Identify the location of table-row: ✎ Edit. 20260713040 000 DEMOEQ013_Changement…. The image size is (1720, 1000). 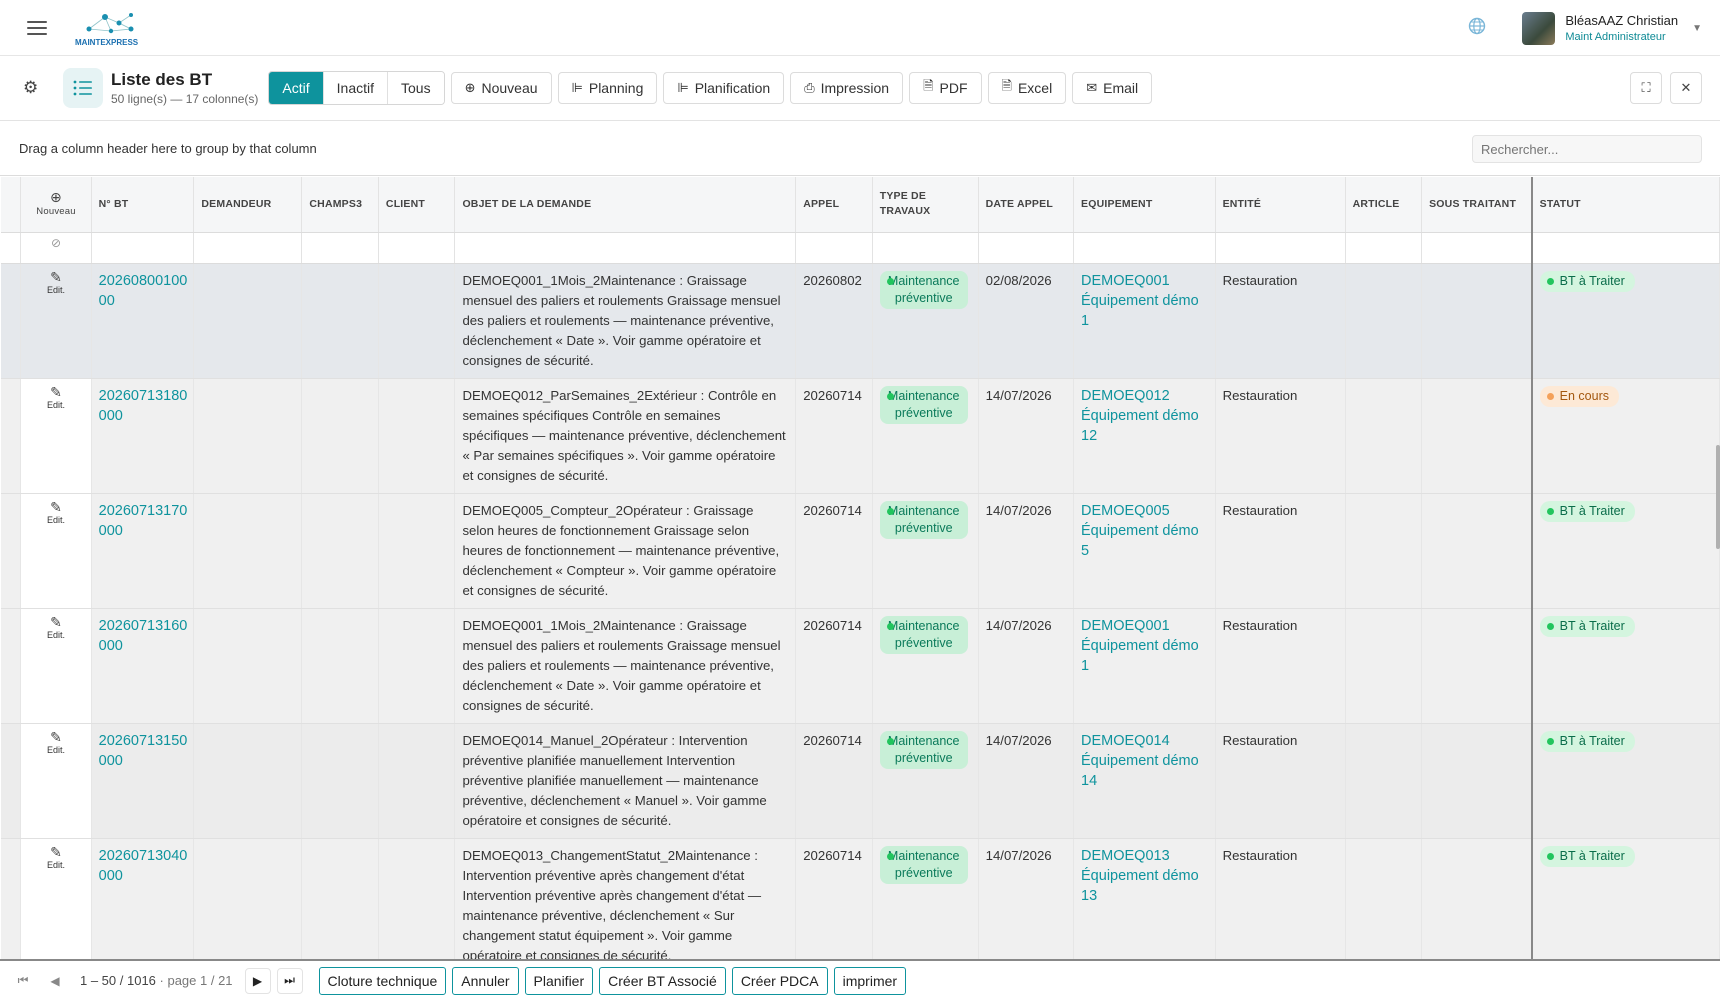
(860, 898).